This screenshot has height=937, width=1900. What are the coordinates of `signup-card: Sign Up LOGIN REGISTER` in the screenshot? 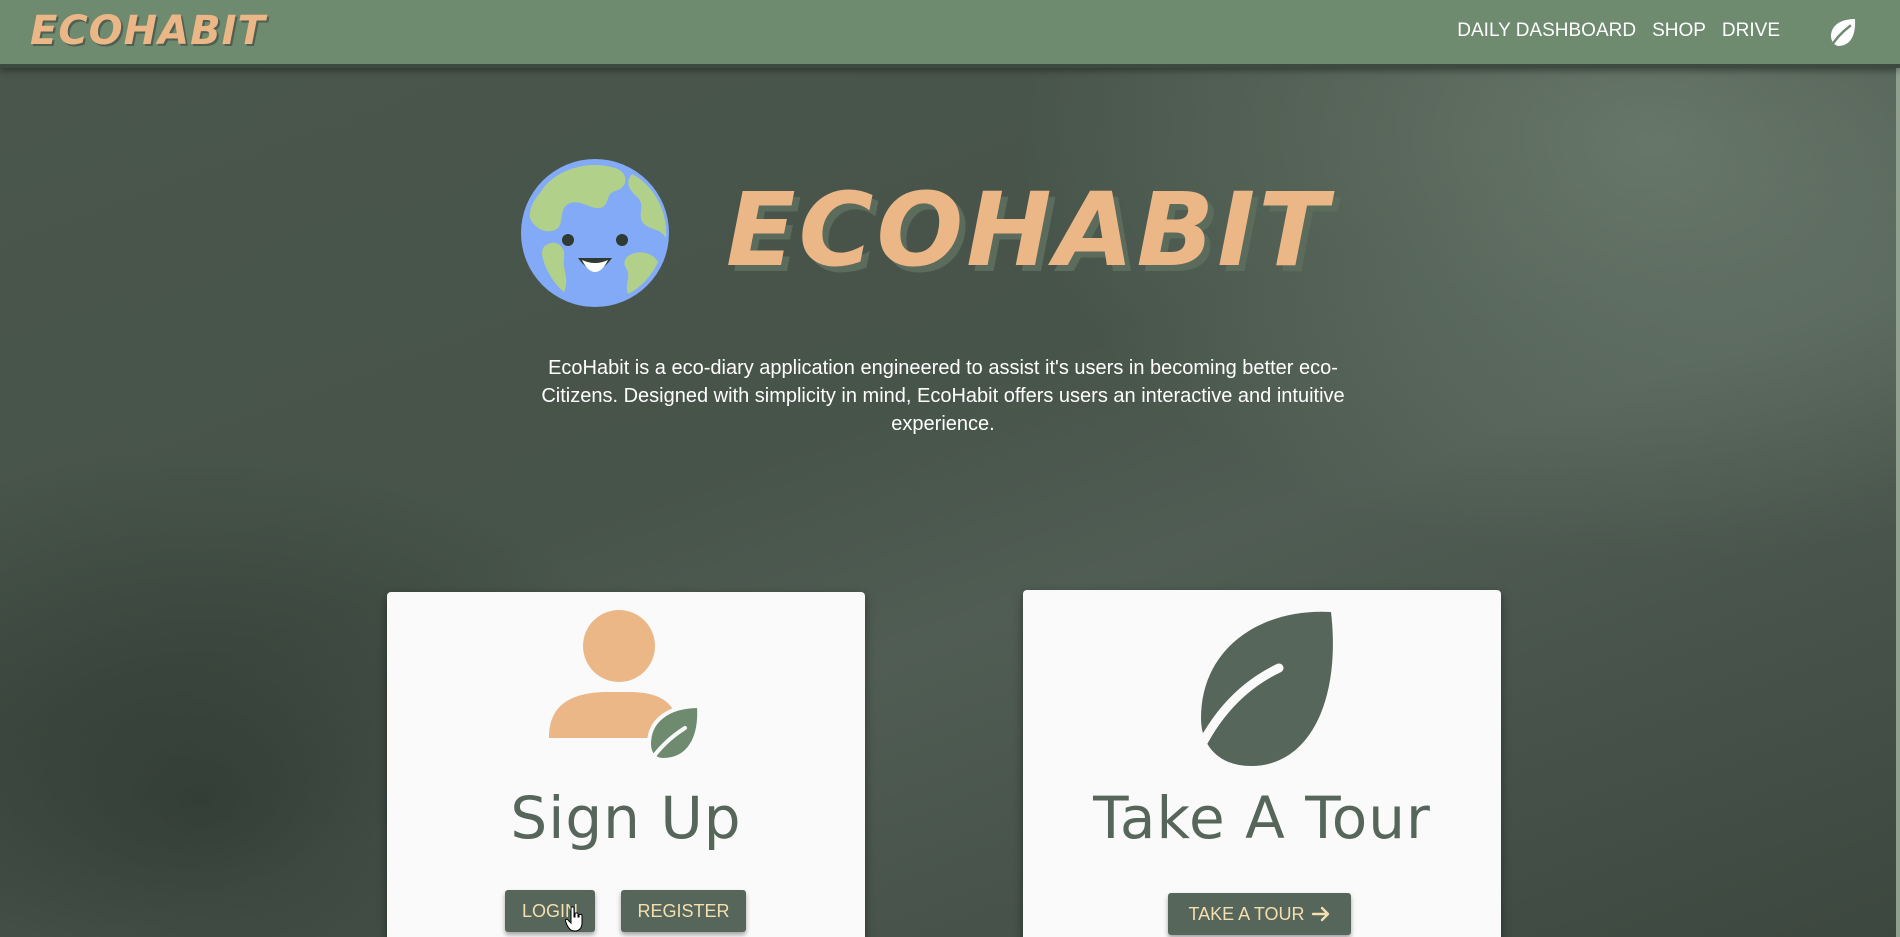 It's located at (626, 764).